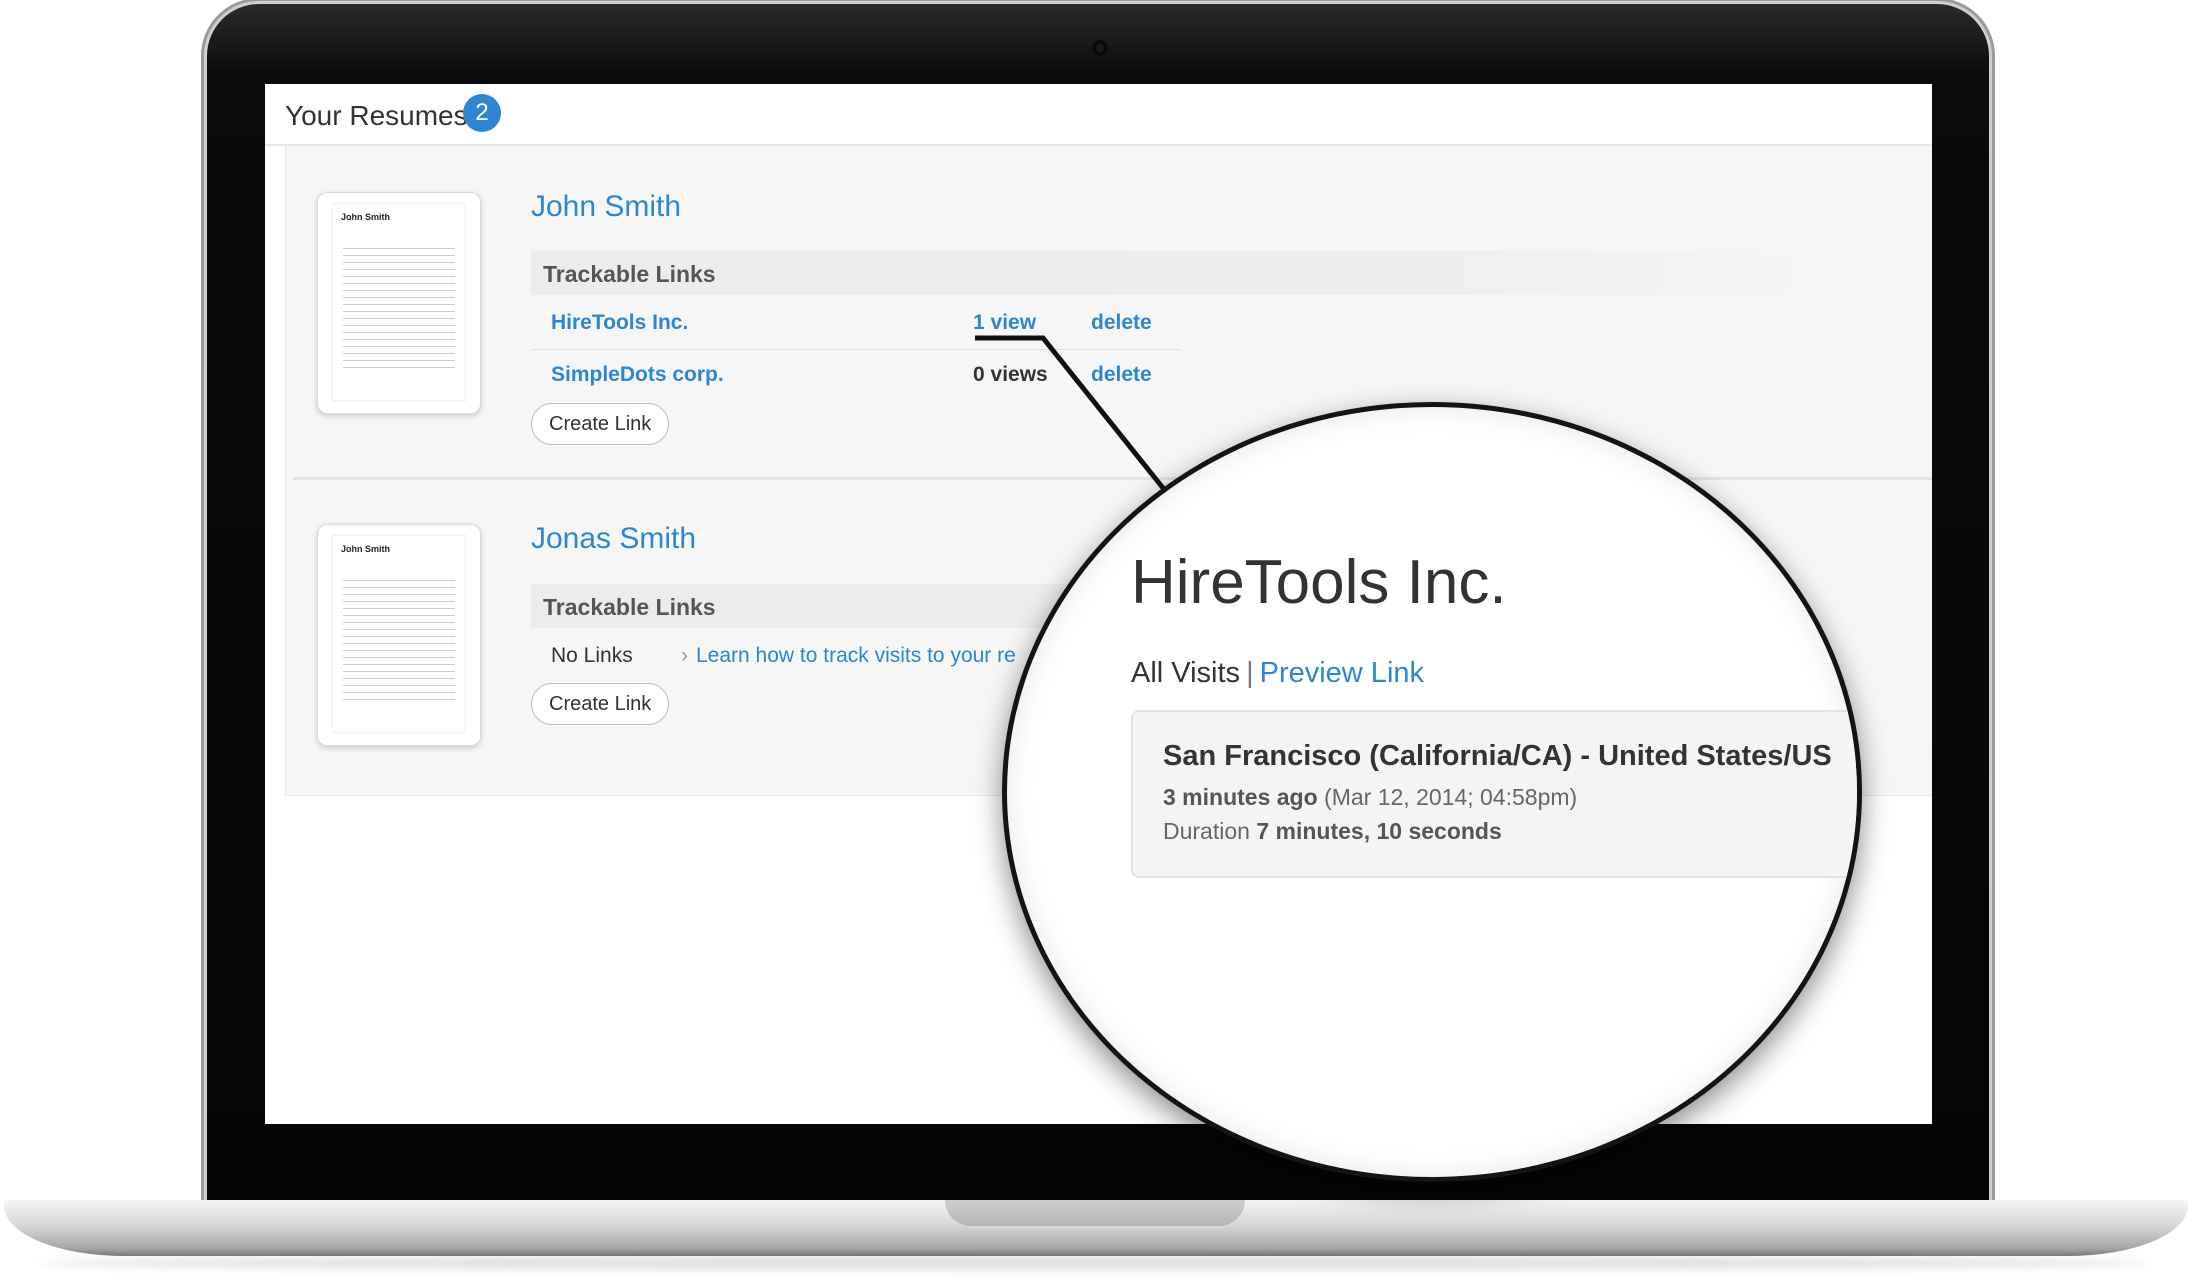 The image size is (2192, 1286). I want to click on link-name: SimpleDots corp., so click(637, 375).